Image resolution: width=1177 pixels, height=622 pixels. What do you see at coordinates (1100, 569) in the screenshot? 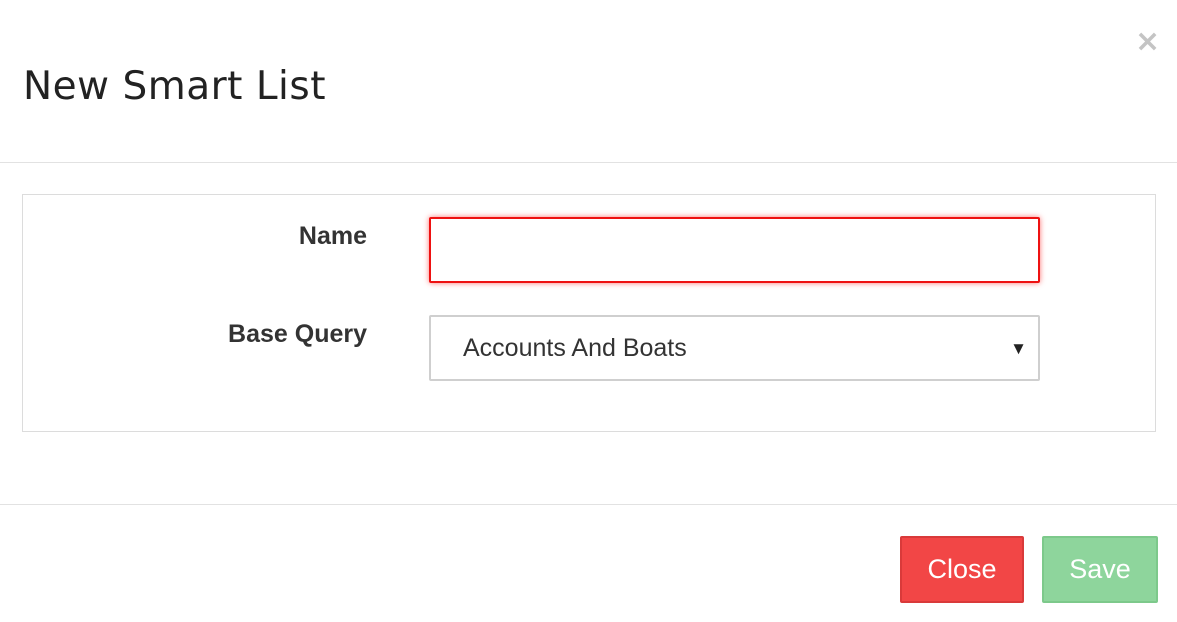
I see `save-button: Save` at bounding box center [1100, 569].